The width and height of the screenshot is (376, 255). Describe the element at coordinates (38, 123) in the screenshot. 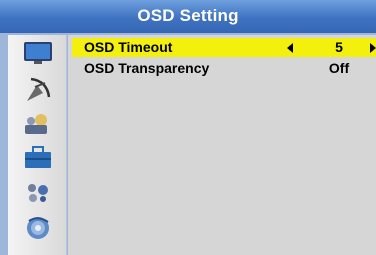

I see `system-icon` at that location.